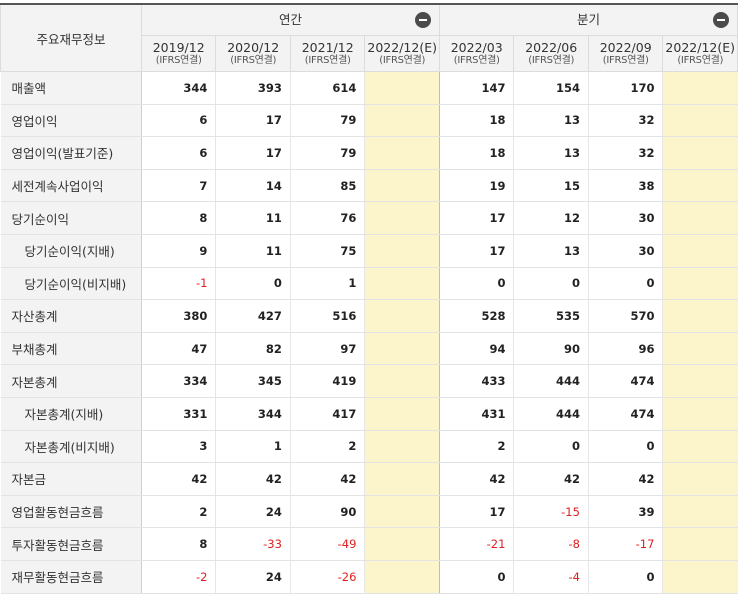 The image size is (743, 603). Describe the element at coordinates (253, 186) in the screenshot. I see `value-cell: 14` at that location.